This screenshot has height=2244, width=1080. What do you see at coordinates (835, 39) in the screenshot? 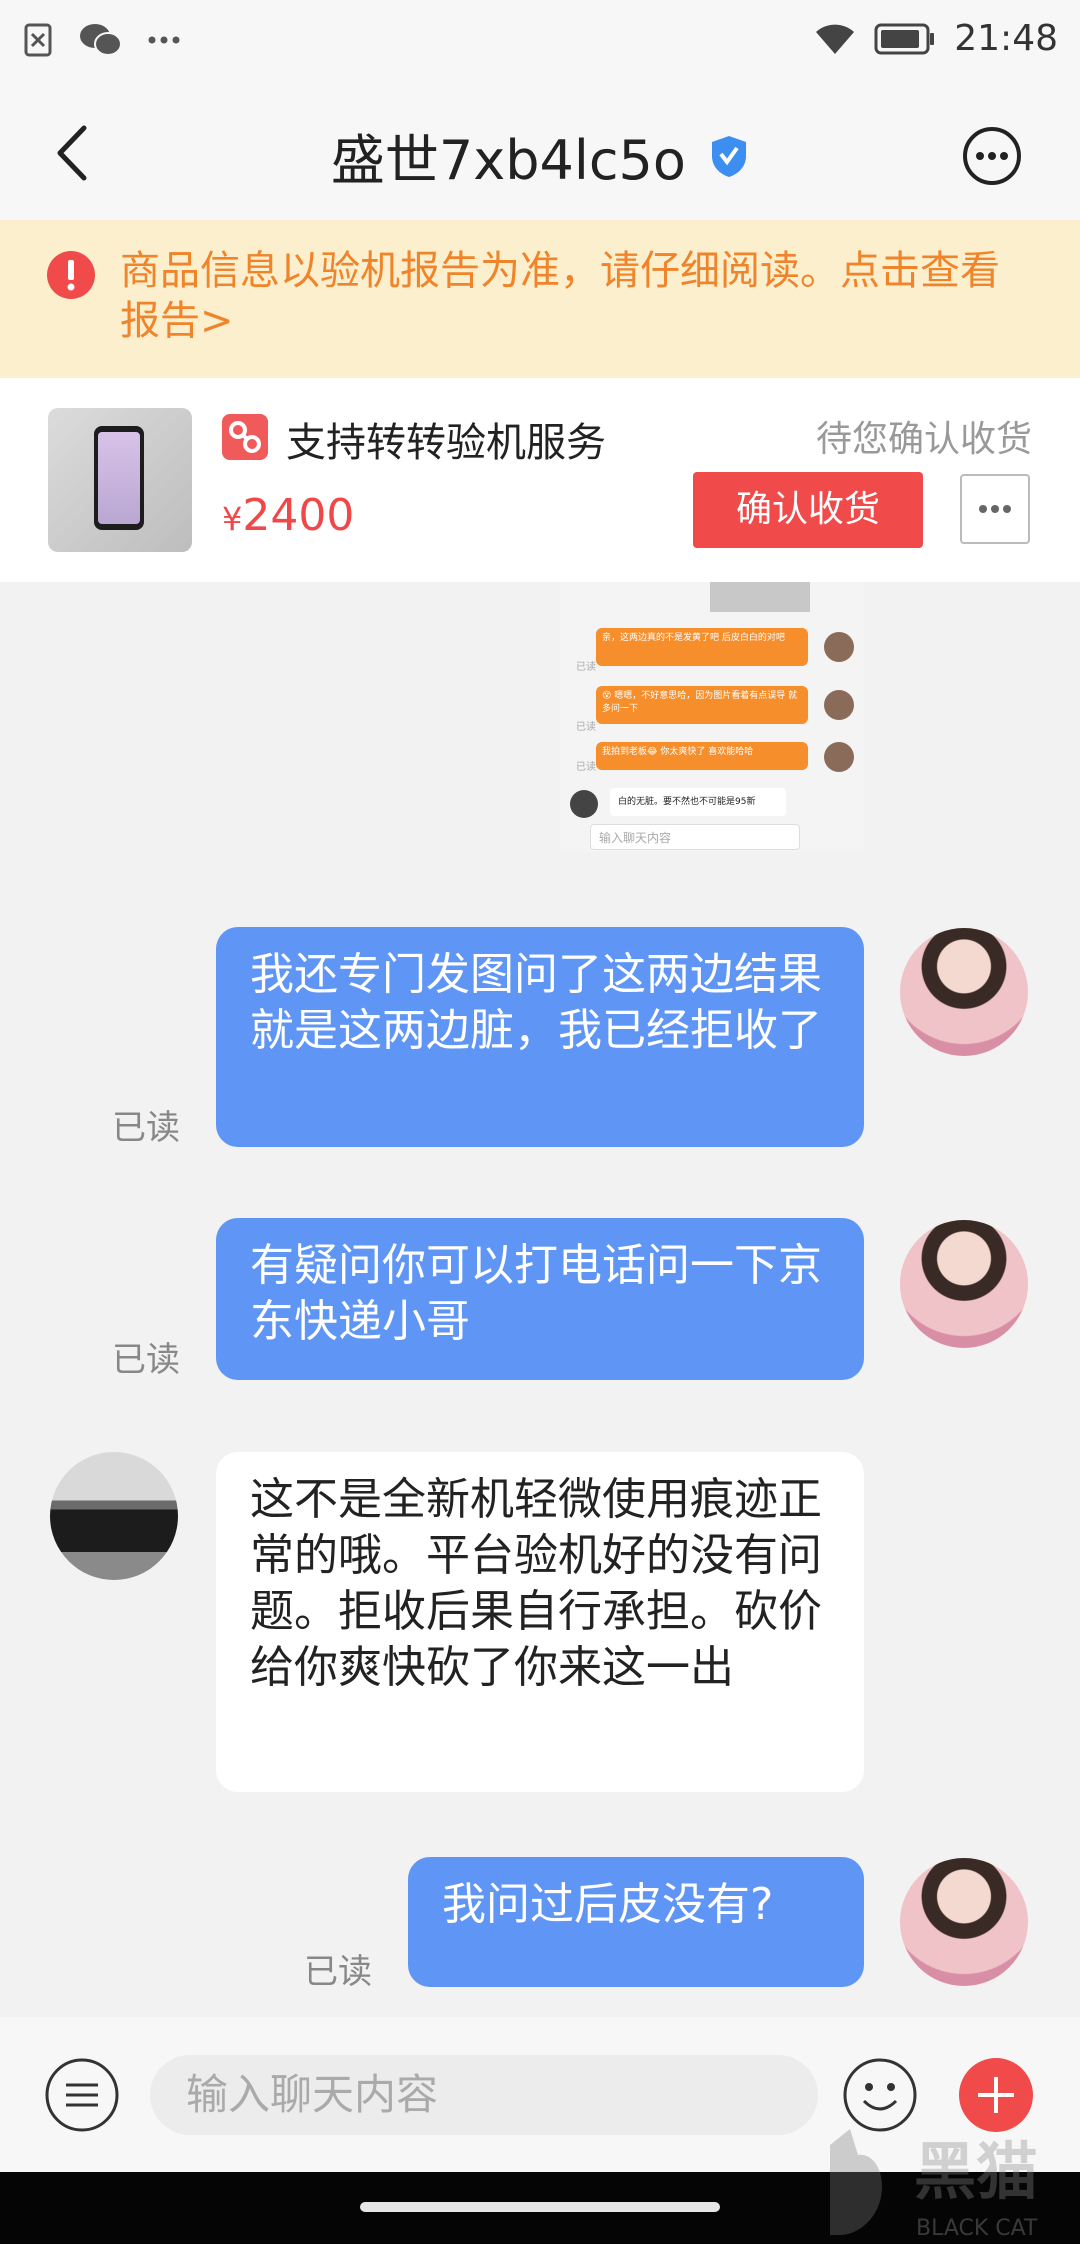
I see `wifi-icon` at bounding box center [835, 39].